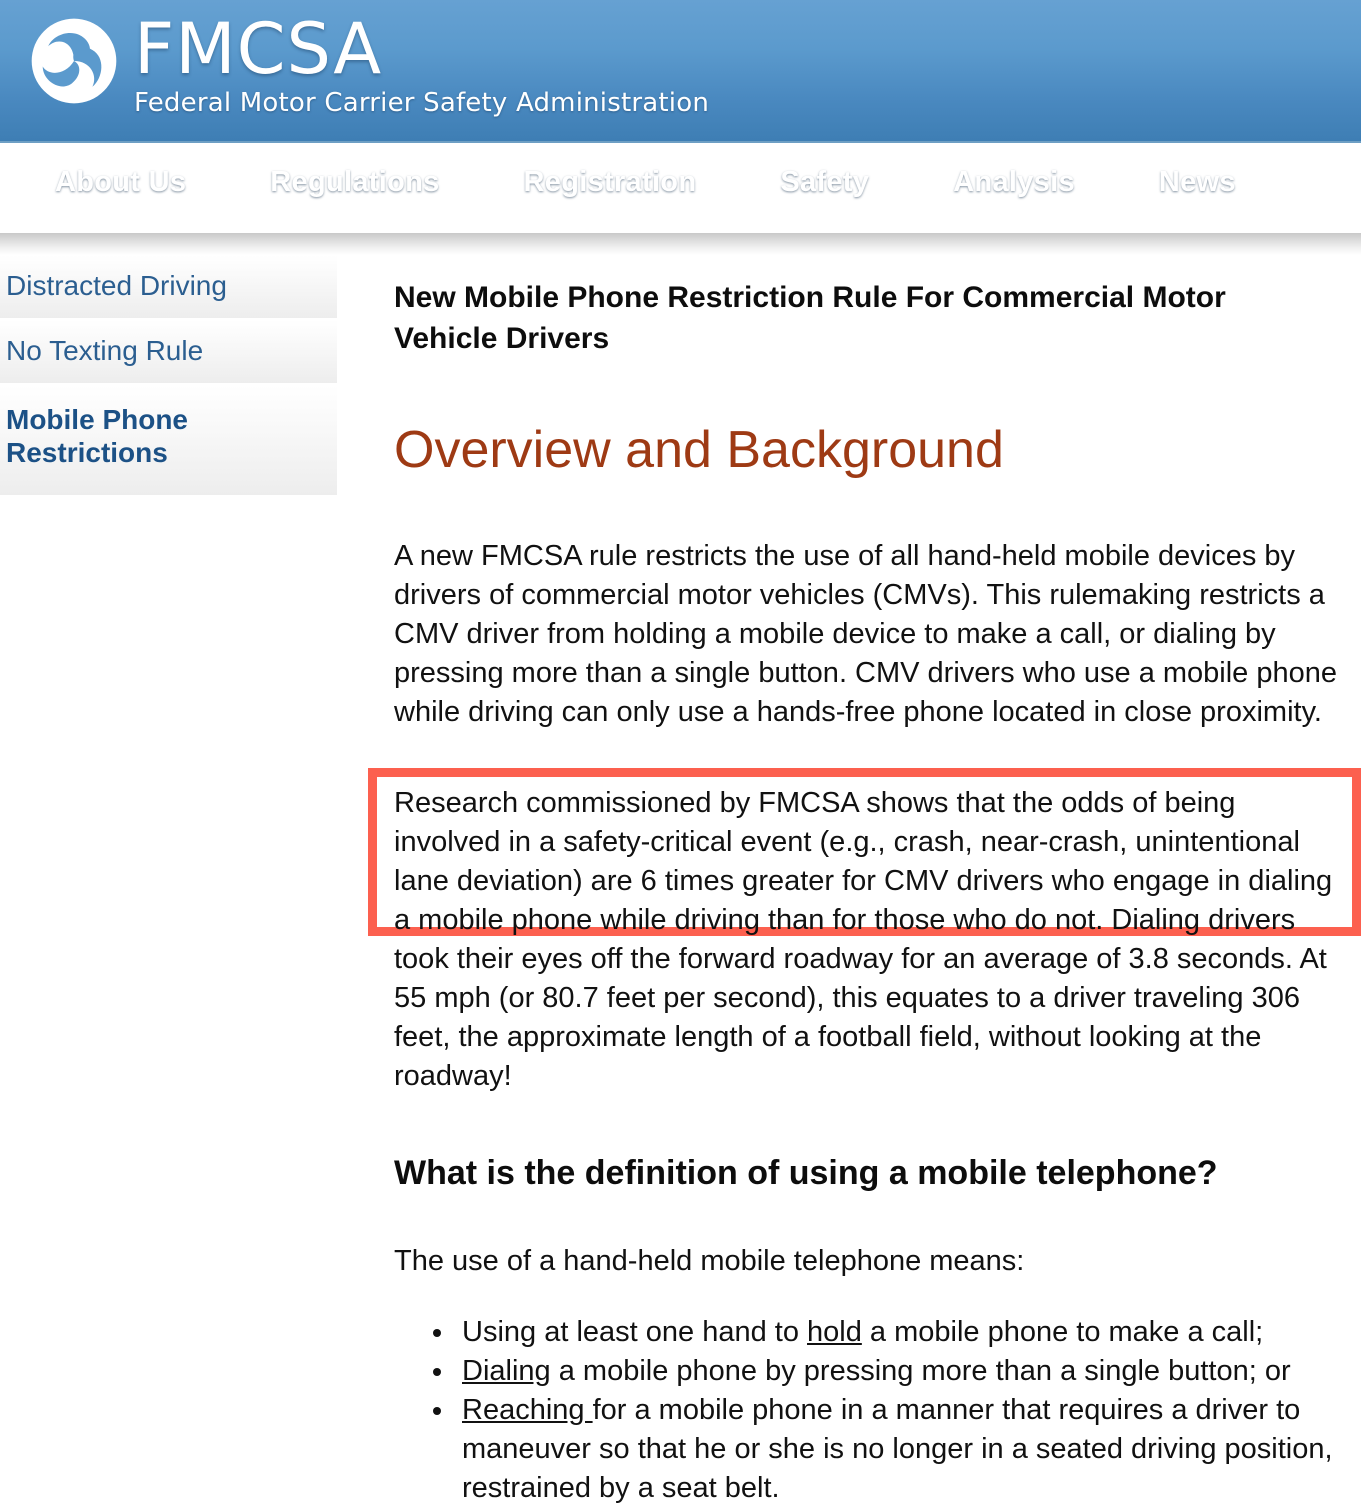 This screenshot has height=1508, width=1361. What do you see at coordinates (699, 450) in the screenshot?
I see `section-heading-overview: Overview and Background` at bounding box center [699, 450].